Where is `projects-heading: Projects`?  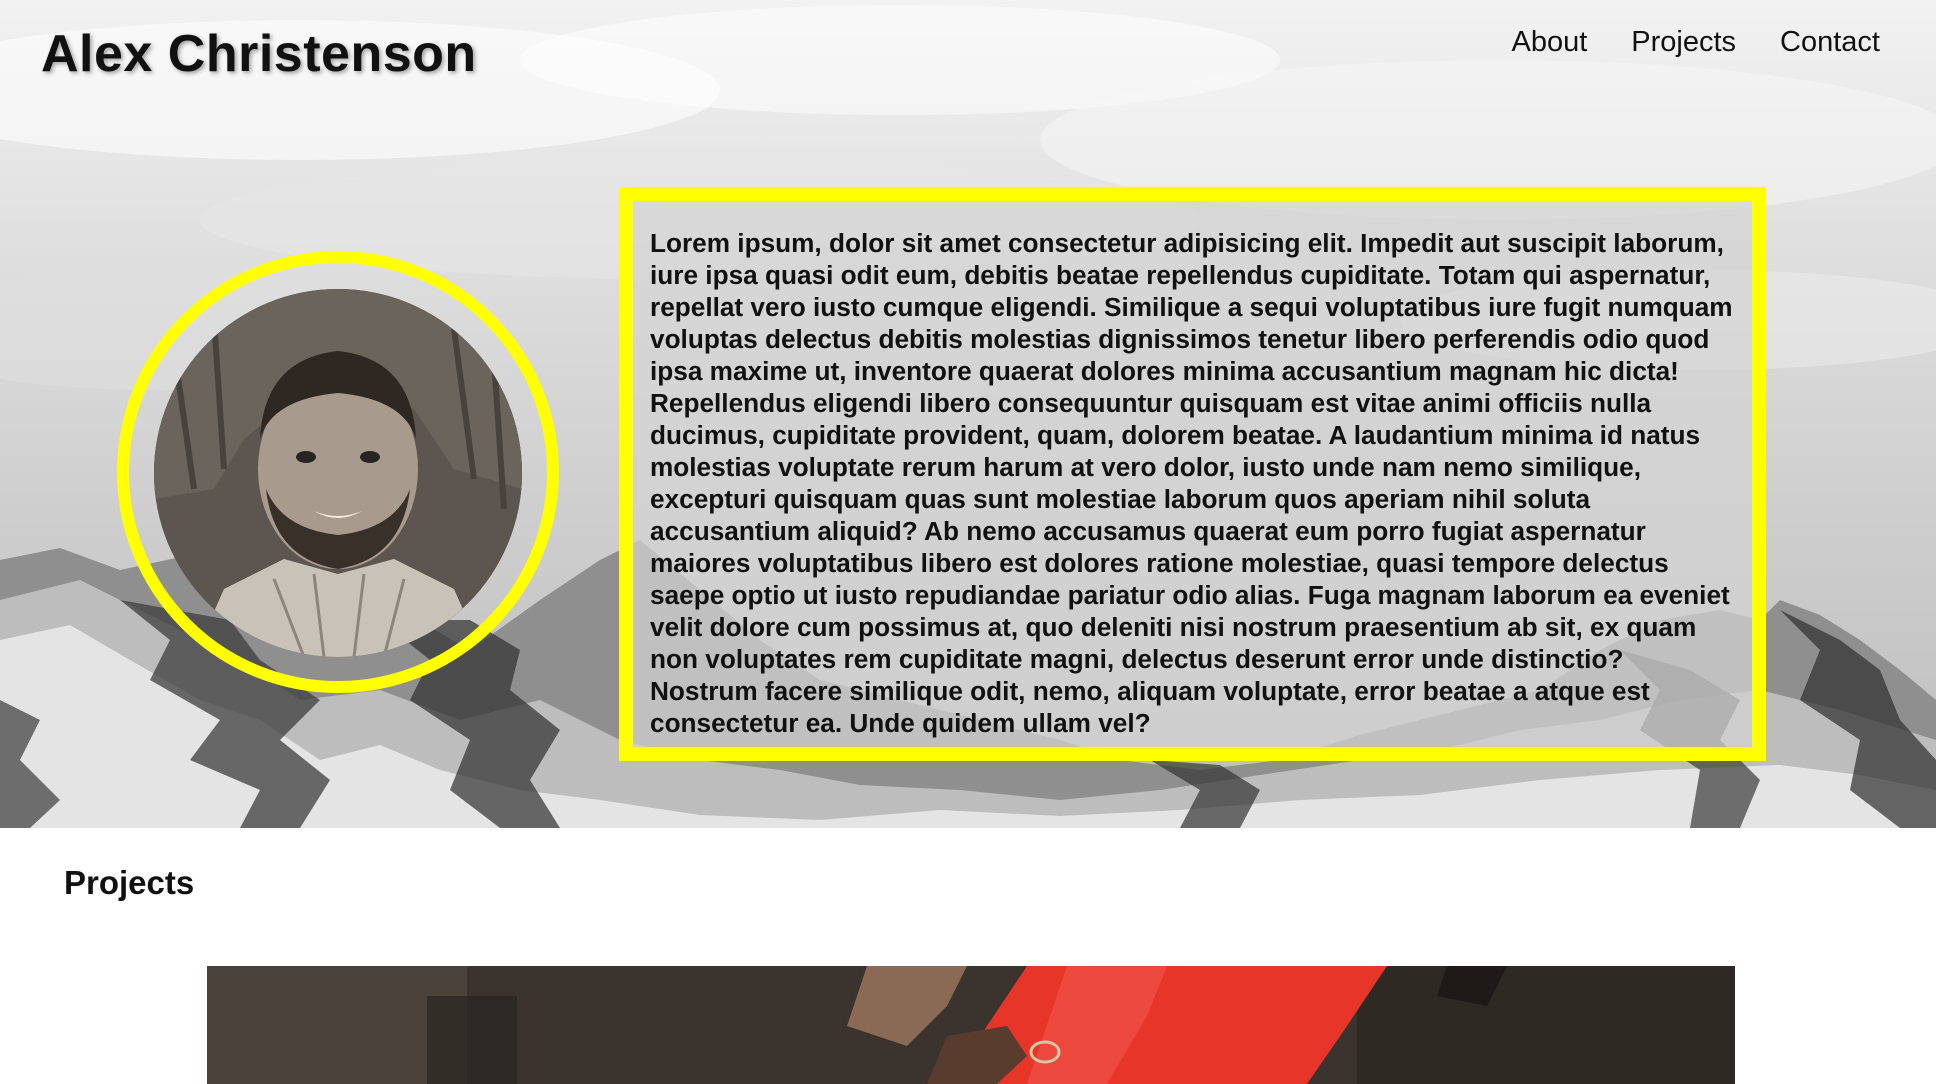 projects-heading: Projects is located at coordinates (129, 882).